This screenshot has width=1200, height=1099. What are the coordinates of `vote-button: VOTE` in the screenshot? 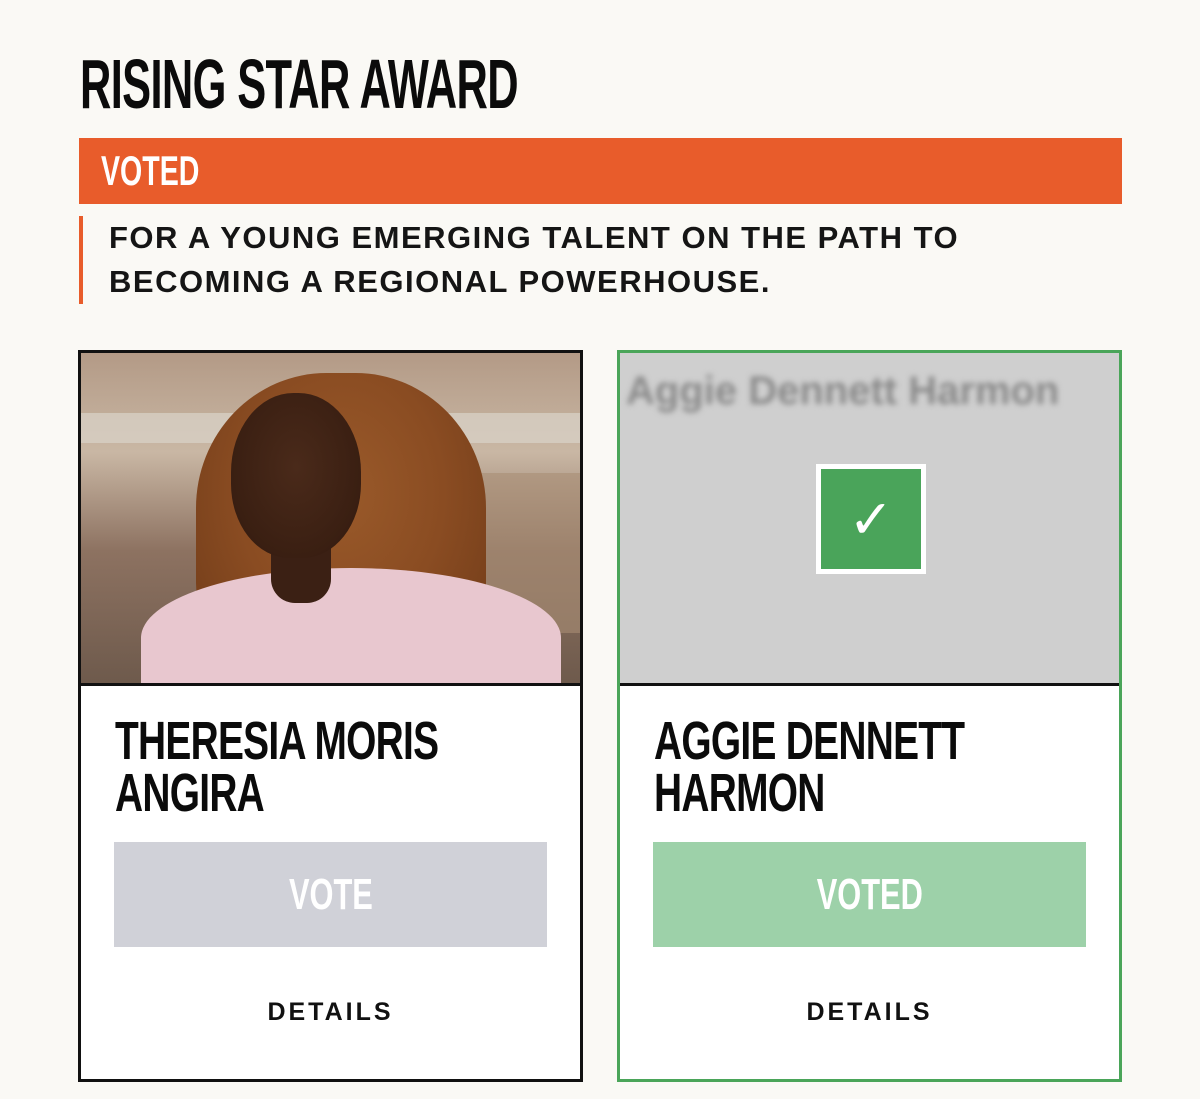 It's located at (330, 894).